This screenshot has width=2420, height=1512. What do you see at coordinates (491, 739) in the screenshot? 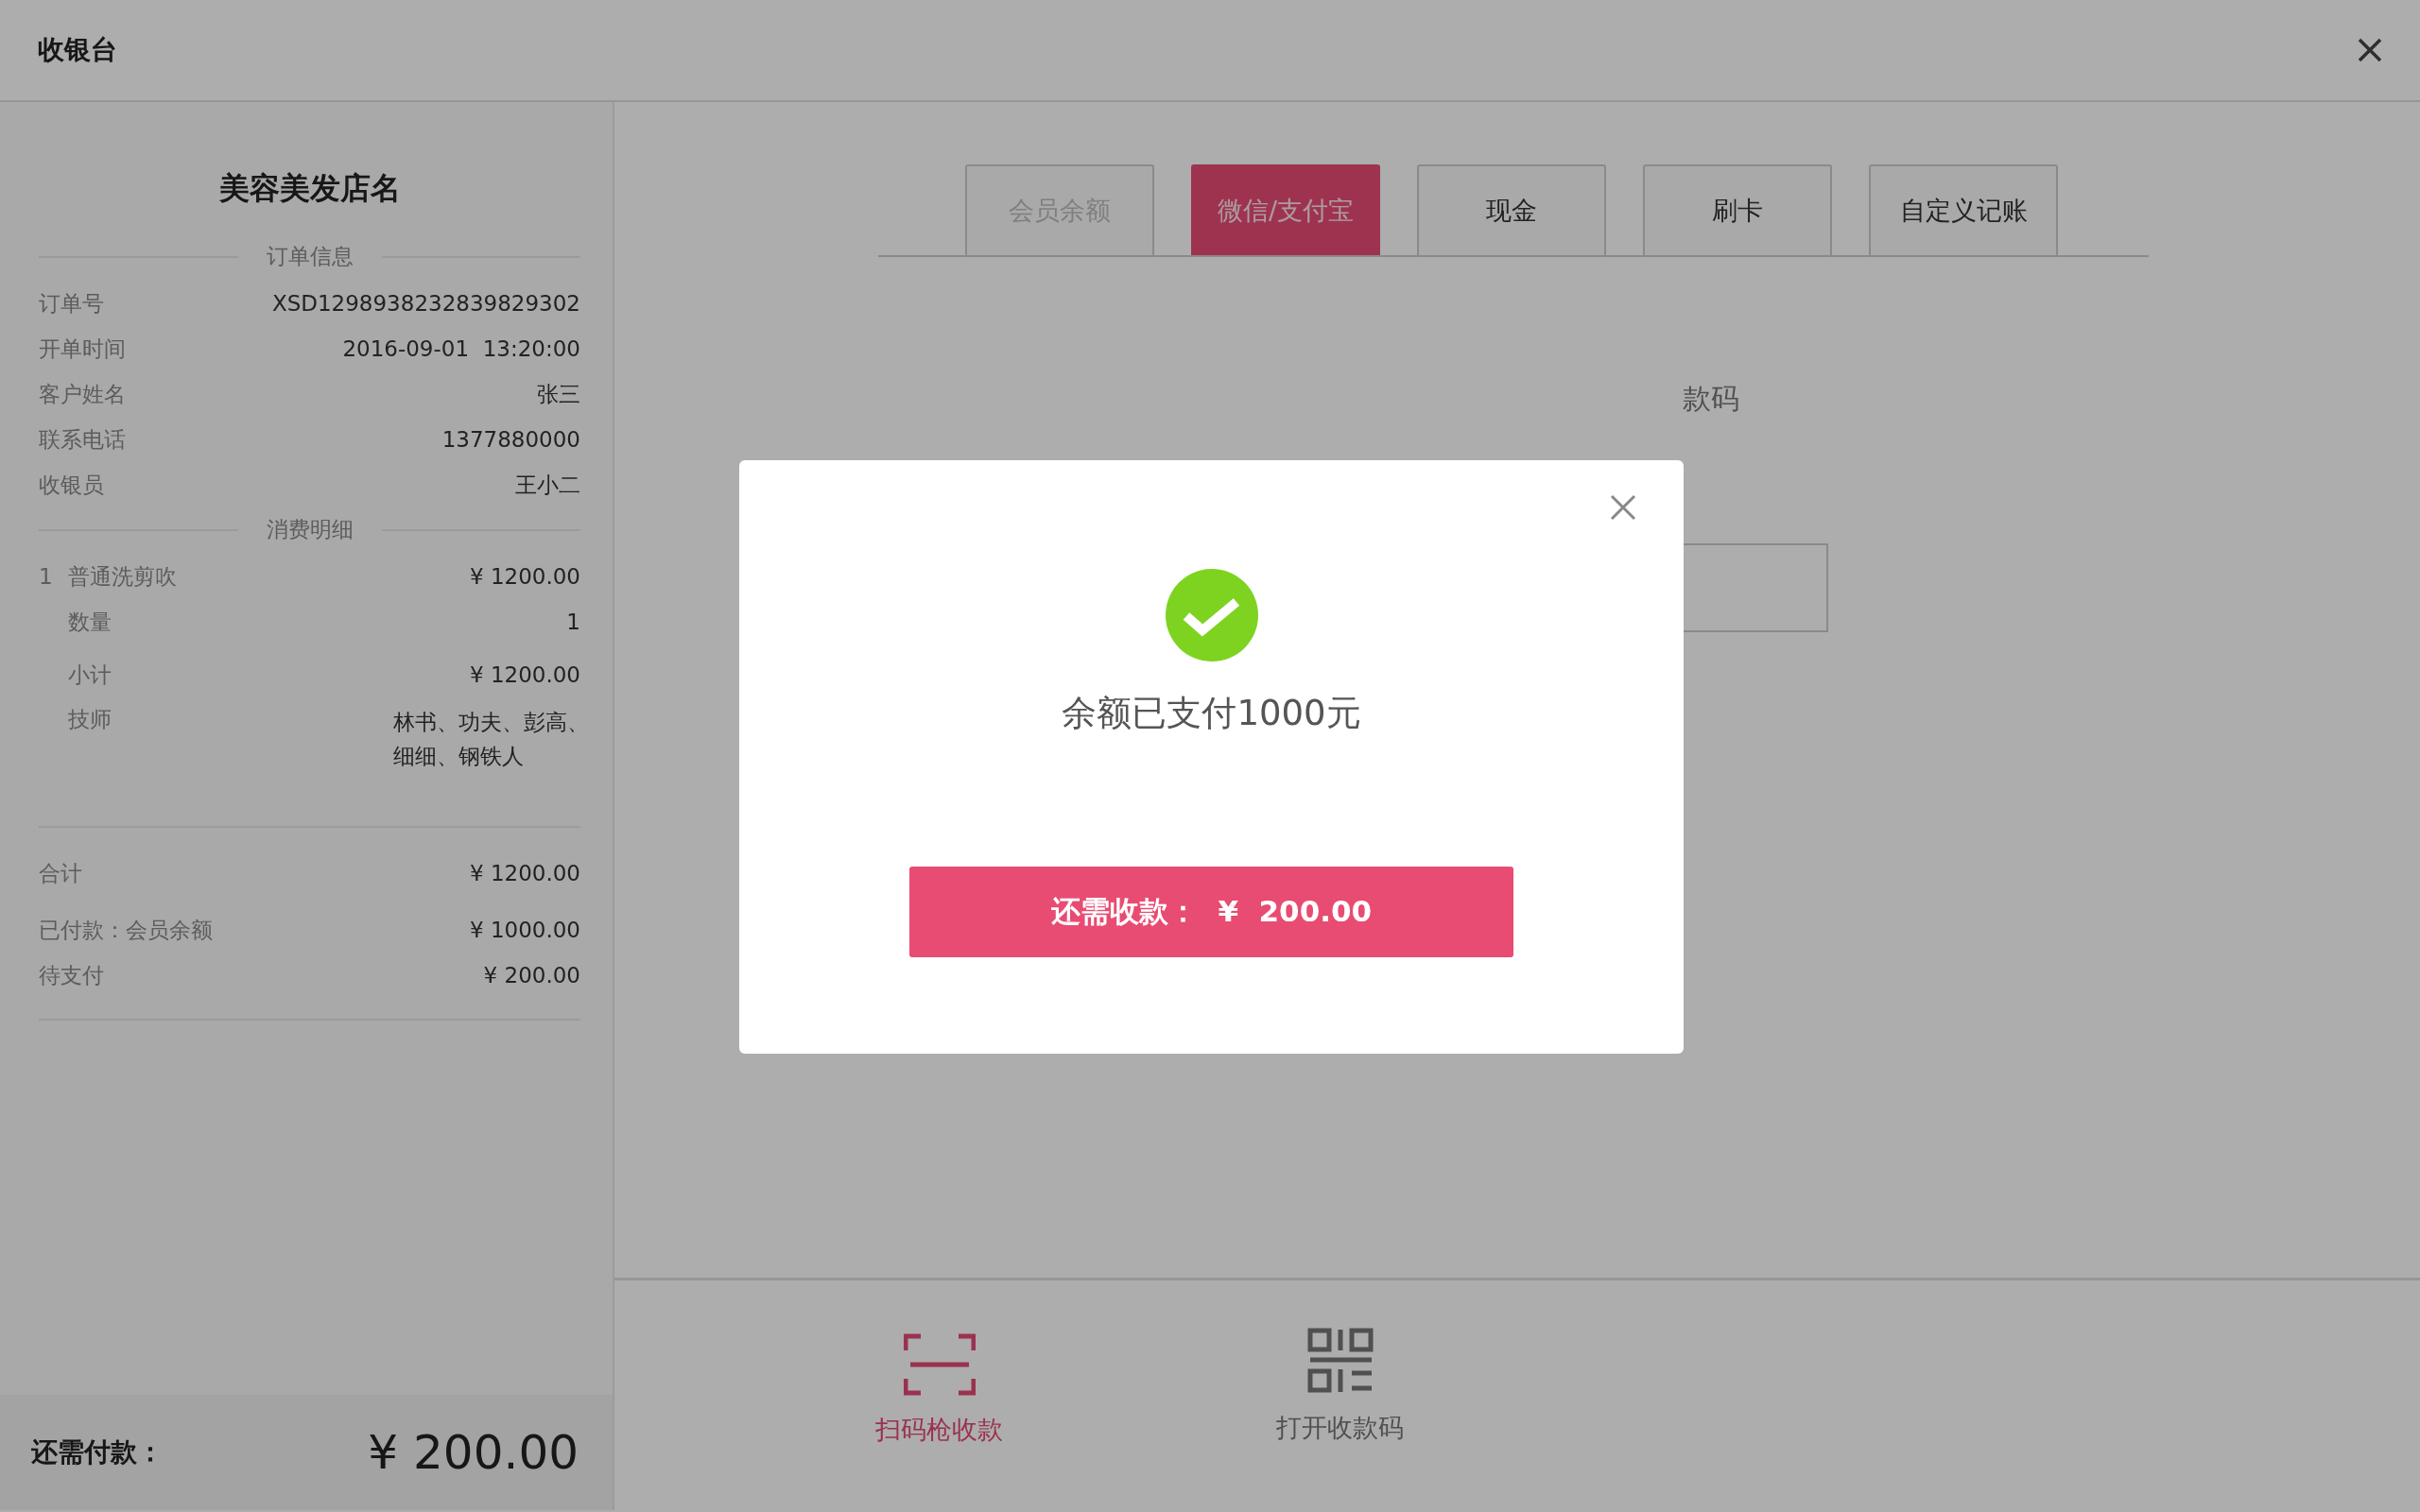
I see `field-value: 林书、功夫、彭高、细细、钢铁人` at bounding box center [491, 739].